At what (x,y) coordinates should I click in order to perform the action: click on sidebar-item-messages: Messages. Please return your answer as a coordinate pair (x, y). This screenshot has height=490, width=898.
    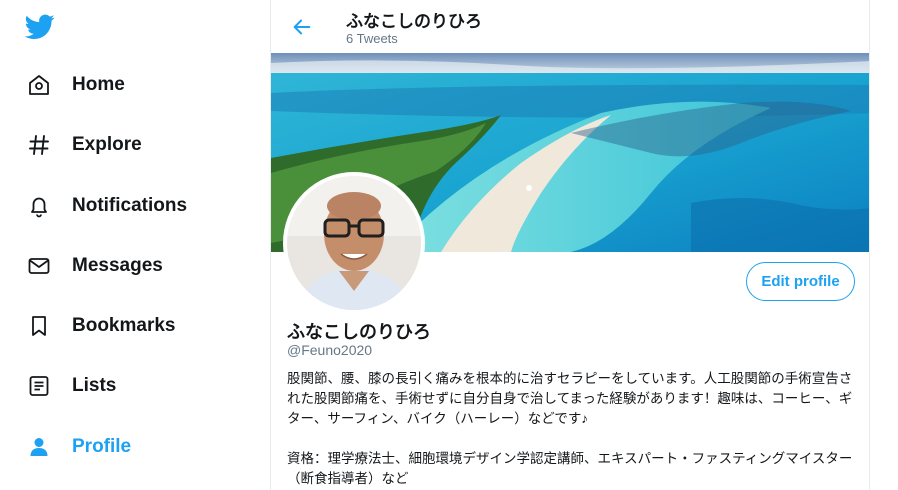
    Looking at the image, I should click on (94, 266).